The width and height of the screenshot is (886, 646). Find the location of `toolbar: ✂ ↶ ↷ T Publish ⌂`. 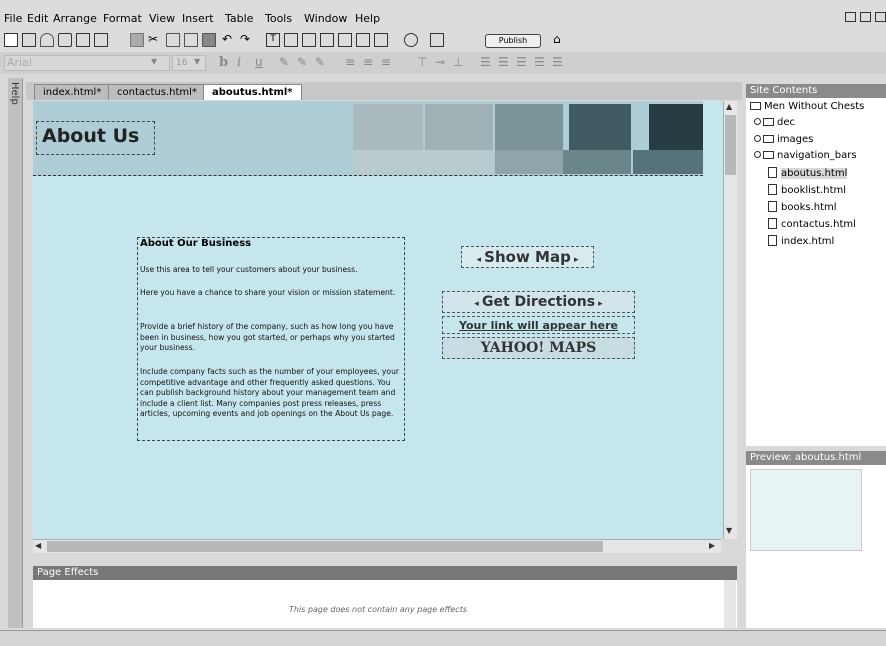

toolbar: ✂ ↶ ↷ T Publish ⌂ is located at coordinates (443, 41).